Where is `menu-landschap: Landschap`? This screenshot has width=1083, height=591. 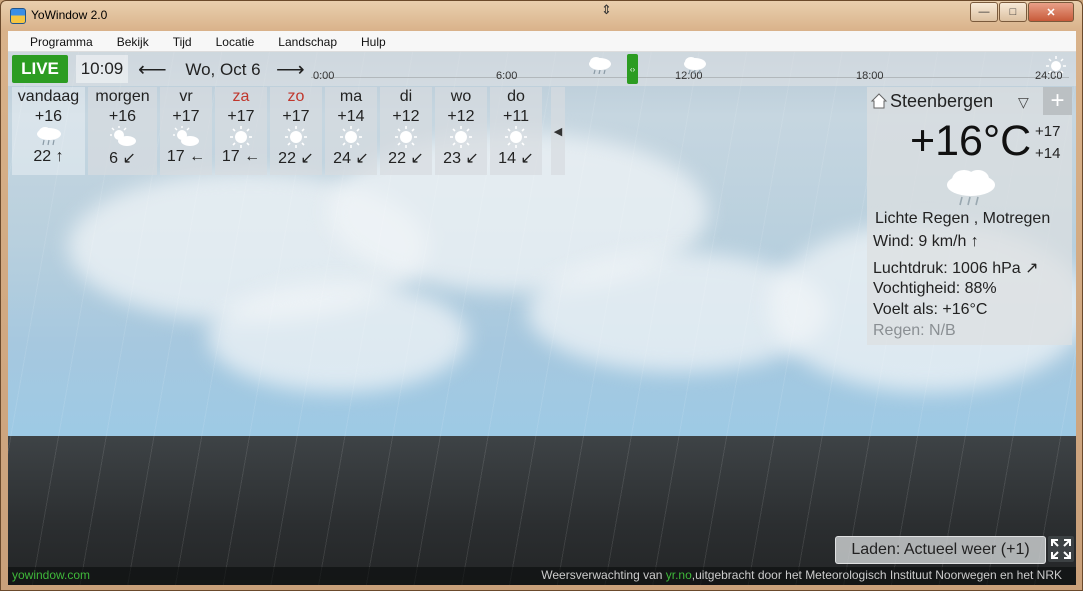
menu-landschap: Landschap is located at coordinates (307, 41).